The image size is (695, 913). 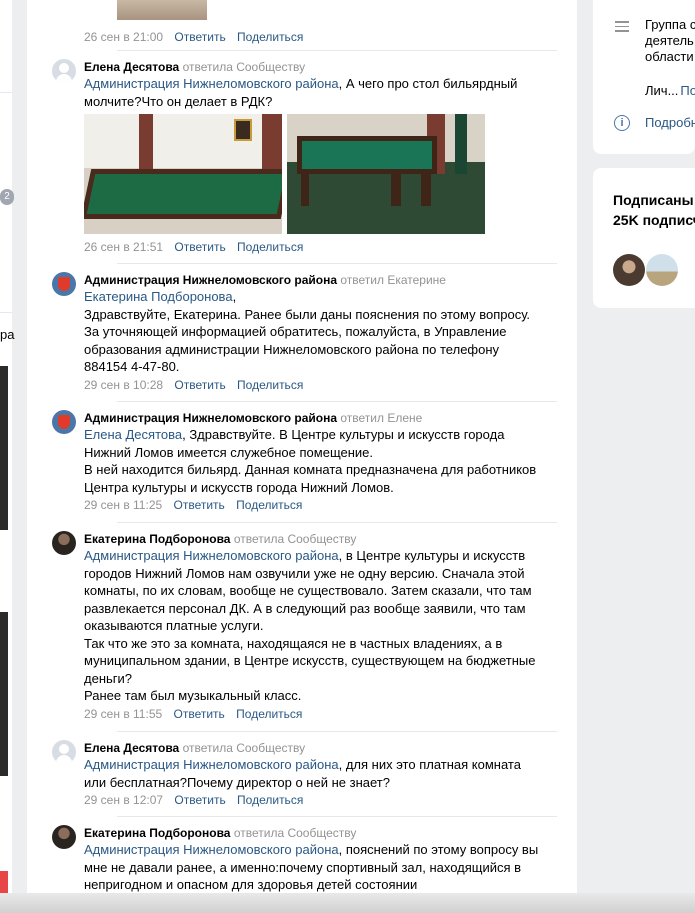 I want to click on comment: 26 сен в 21:00 Ответить Поделиться, so click(x=314, y=36).